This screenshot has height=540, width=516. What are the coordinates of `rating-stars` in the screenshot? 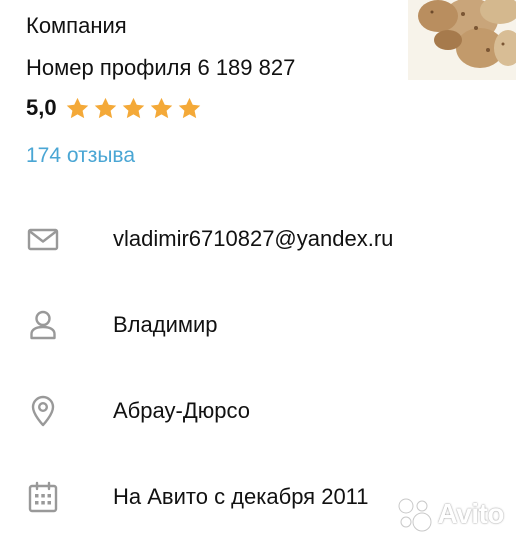 It's located at (133, 108).